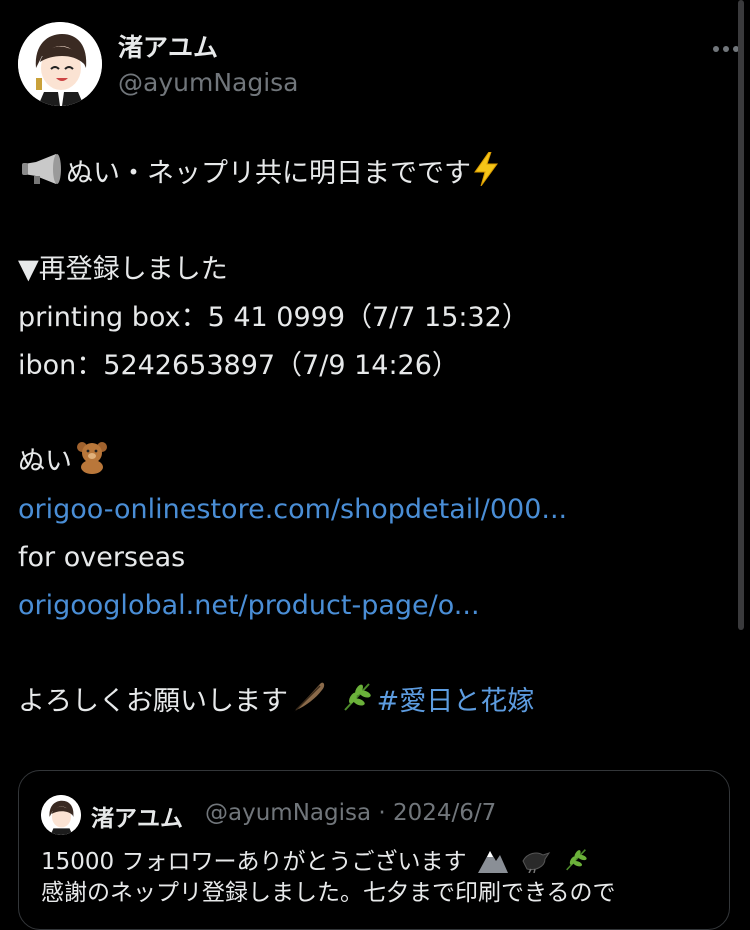 The width and height of the screenshot is (750, 930). I want to click on post-line: ぬい・ネップリ共に明日までです, so click(375, 174).